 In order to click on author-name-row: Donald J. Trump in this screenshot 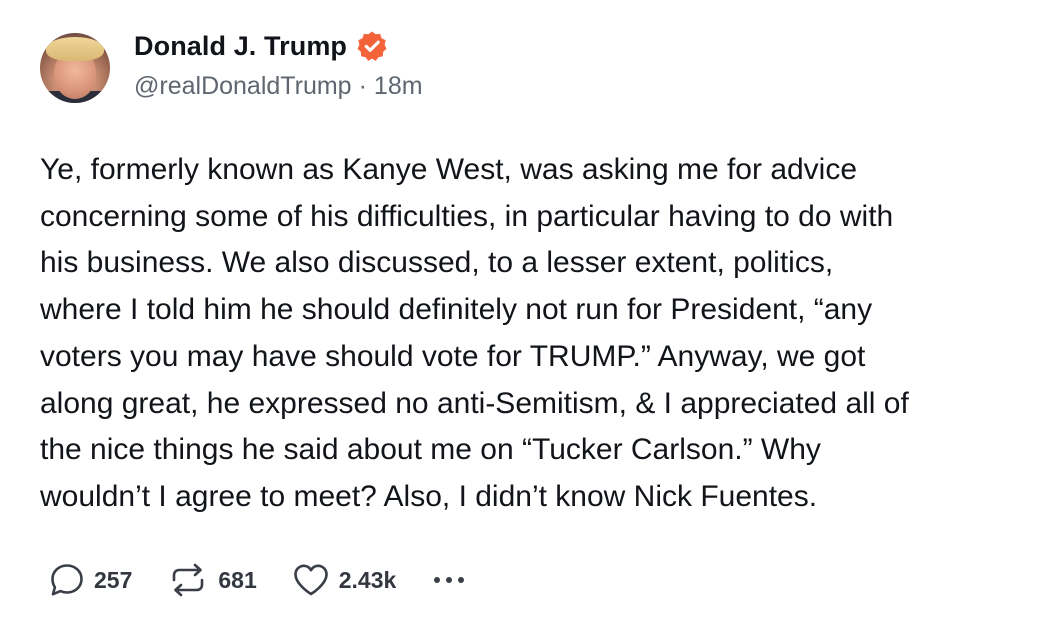, I will do `click(261, 46)`.